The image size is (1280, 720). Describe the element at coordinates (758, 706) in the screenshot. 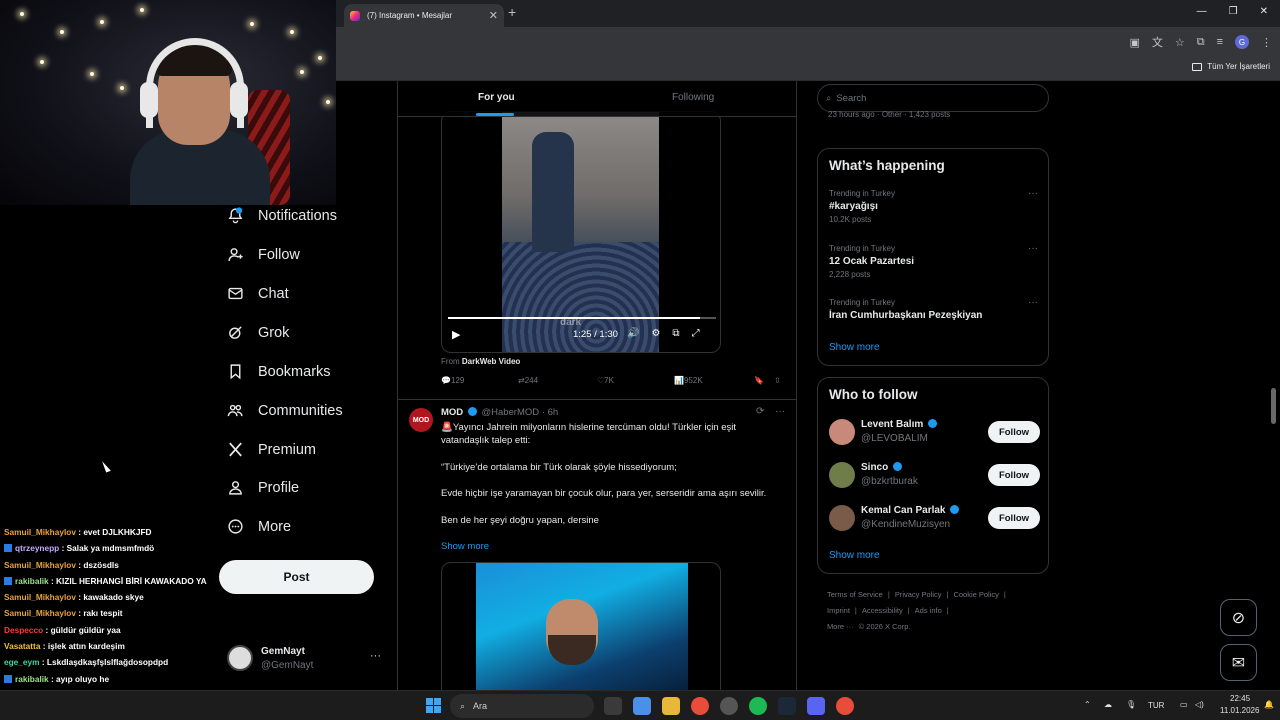

I see `spotify-icon` at that location.